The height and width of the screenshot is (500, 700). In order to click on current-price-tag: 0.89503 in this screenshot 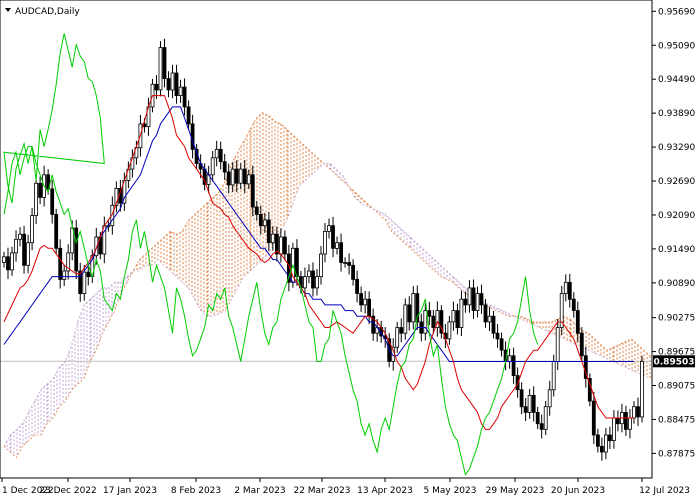, I will do `click(674, 361)`.